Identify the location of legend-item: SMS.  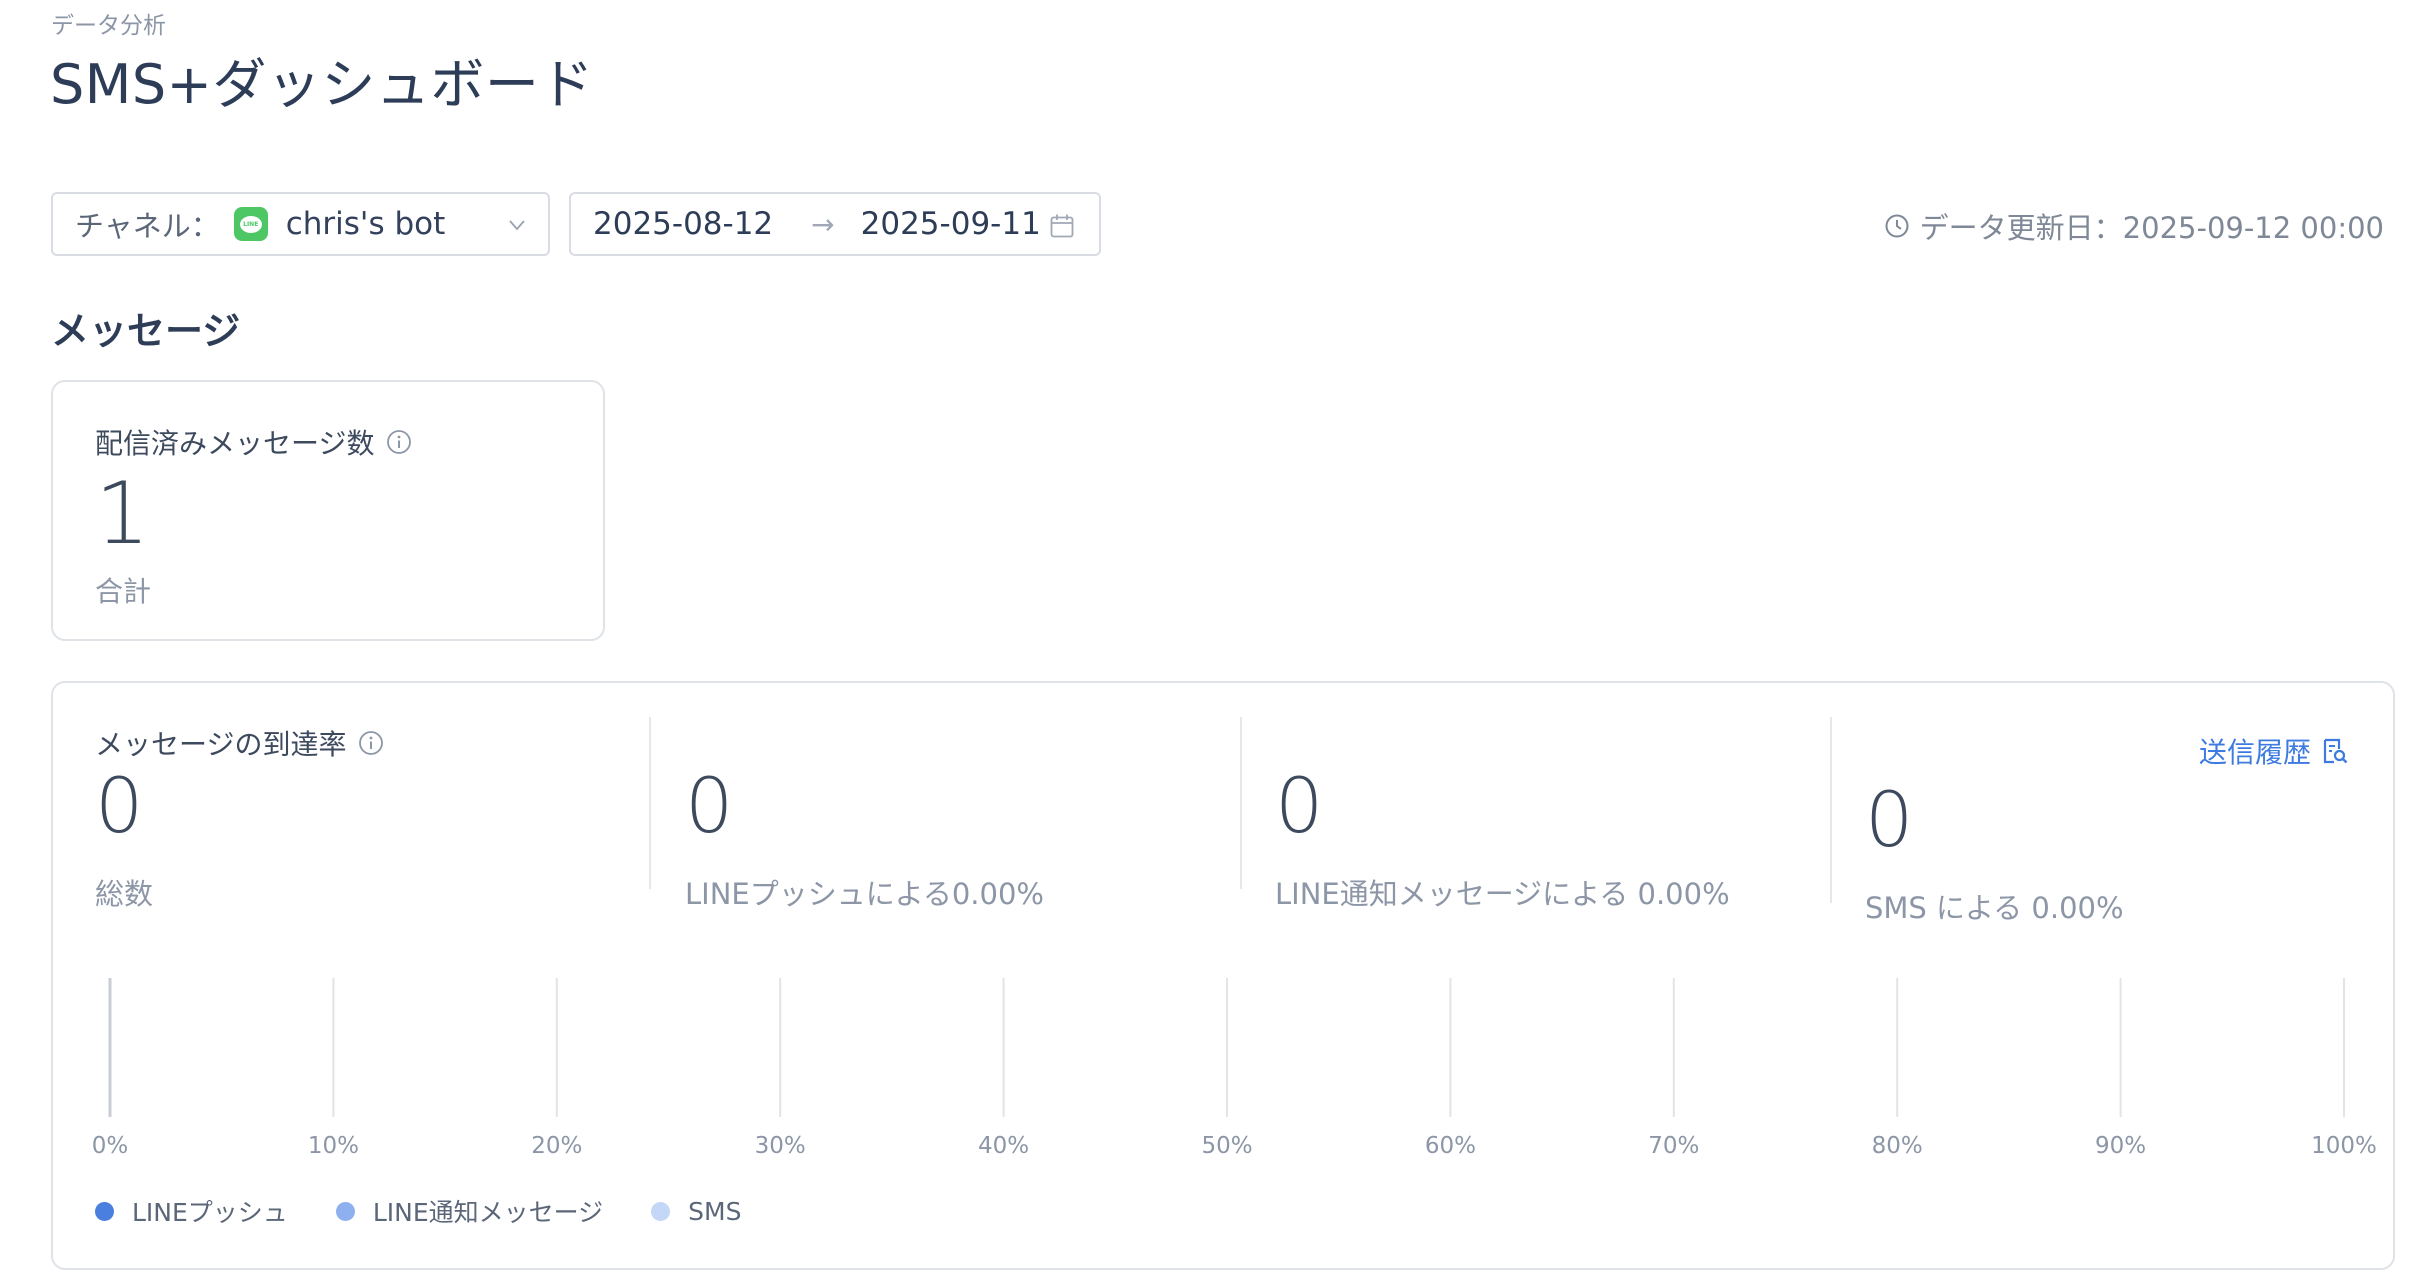
(696, 1211).